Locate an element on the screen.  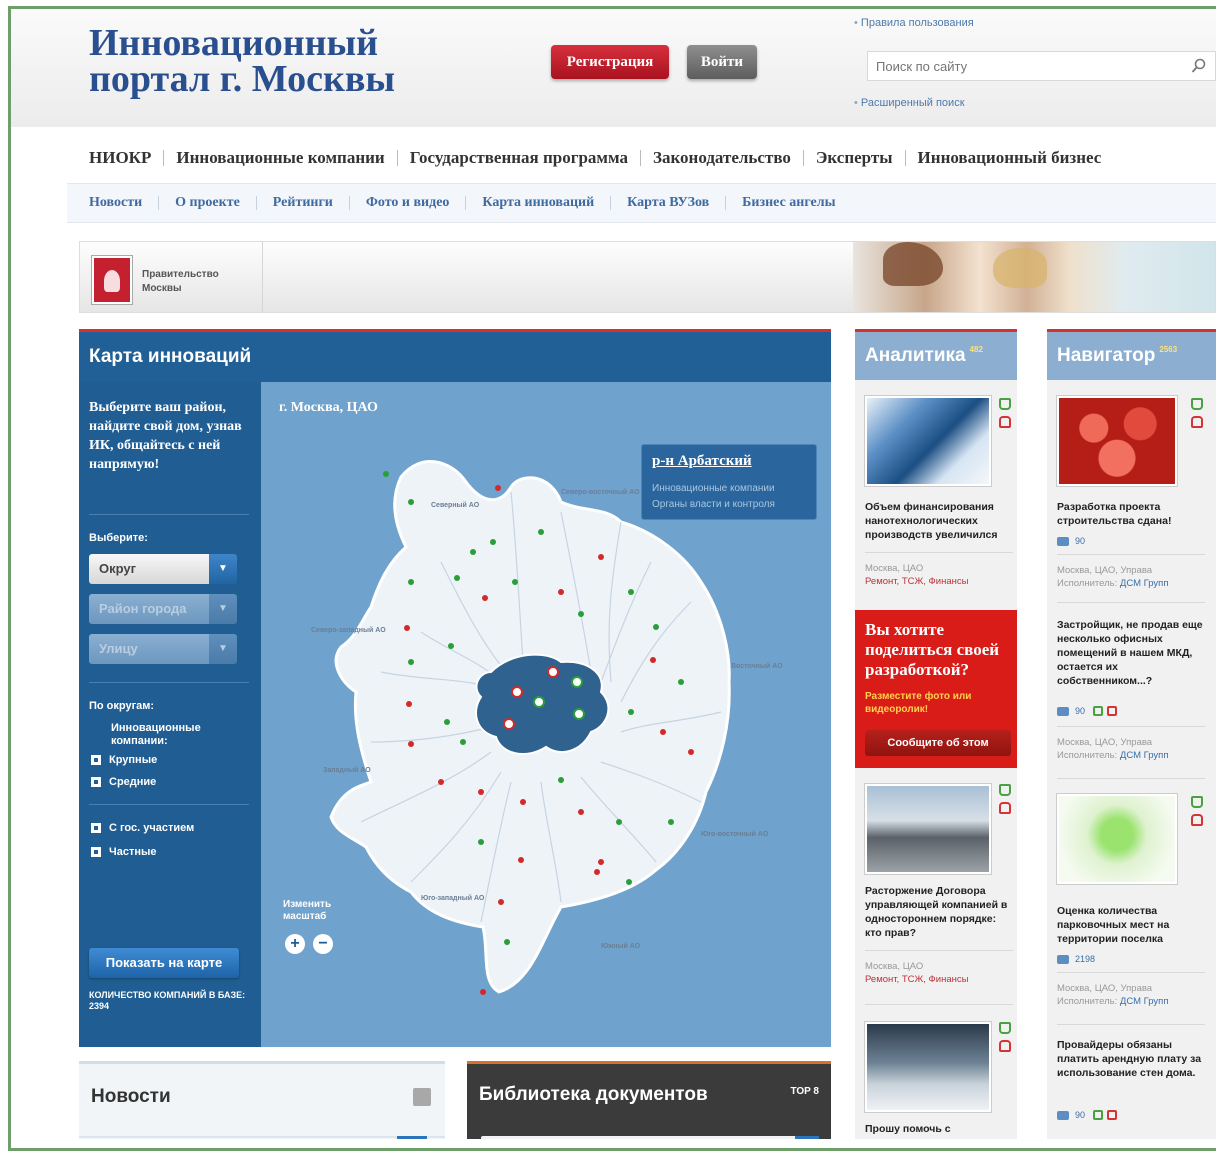
news-title: Новости is located at coordinates (131, 1097).